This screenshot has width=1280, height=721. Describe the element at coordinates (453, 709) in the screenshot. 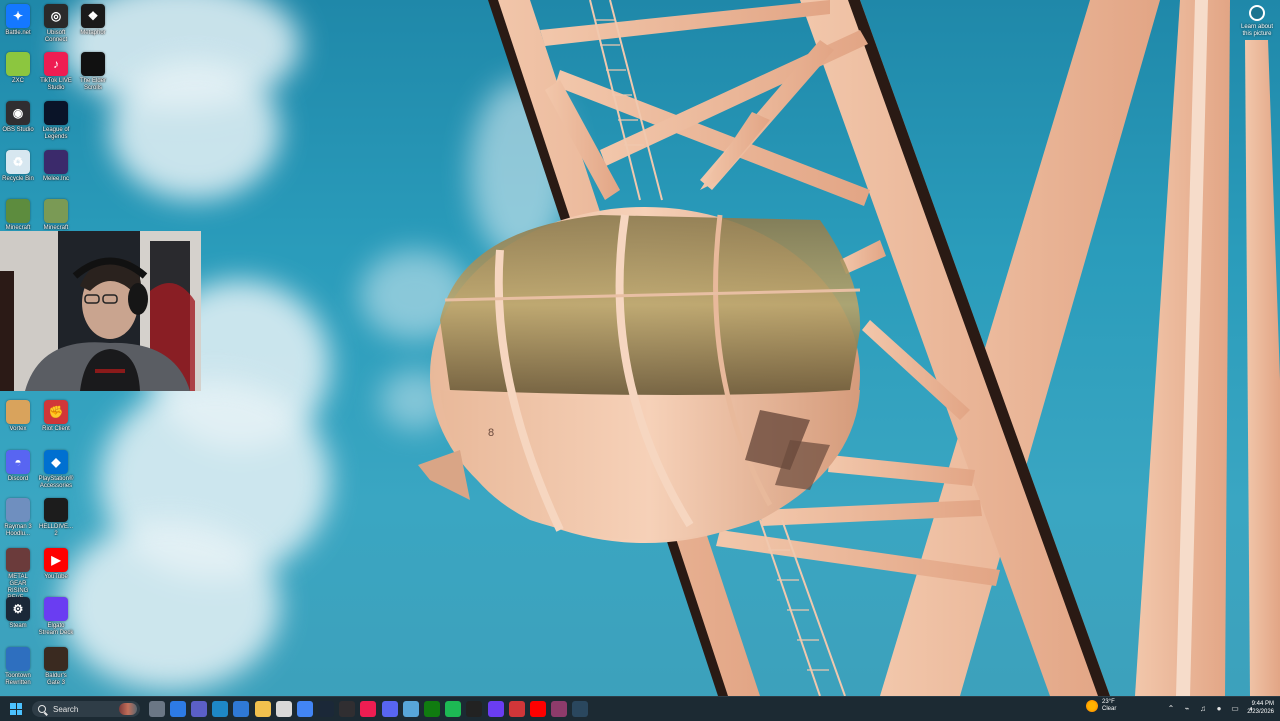

I see `spotify-icon` at that location.